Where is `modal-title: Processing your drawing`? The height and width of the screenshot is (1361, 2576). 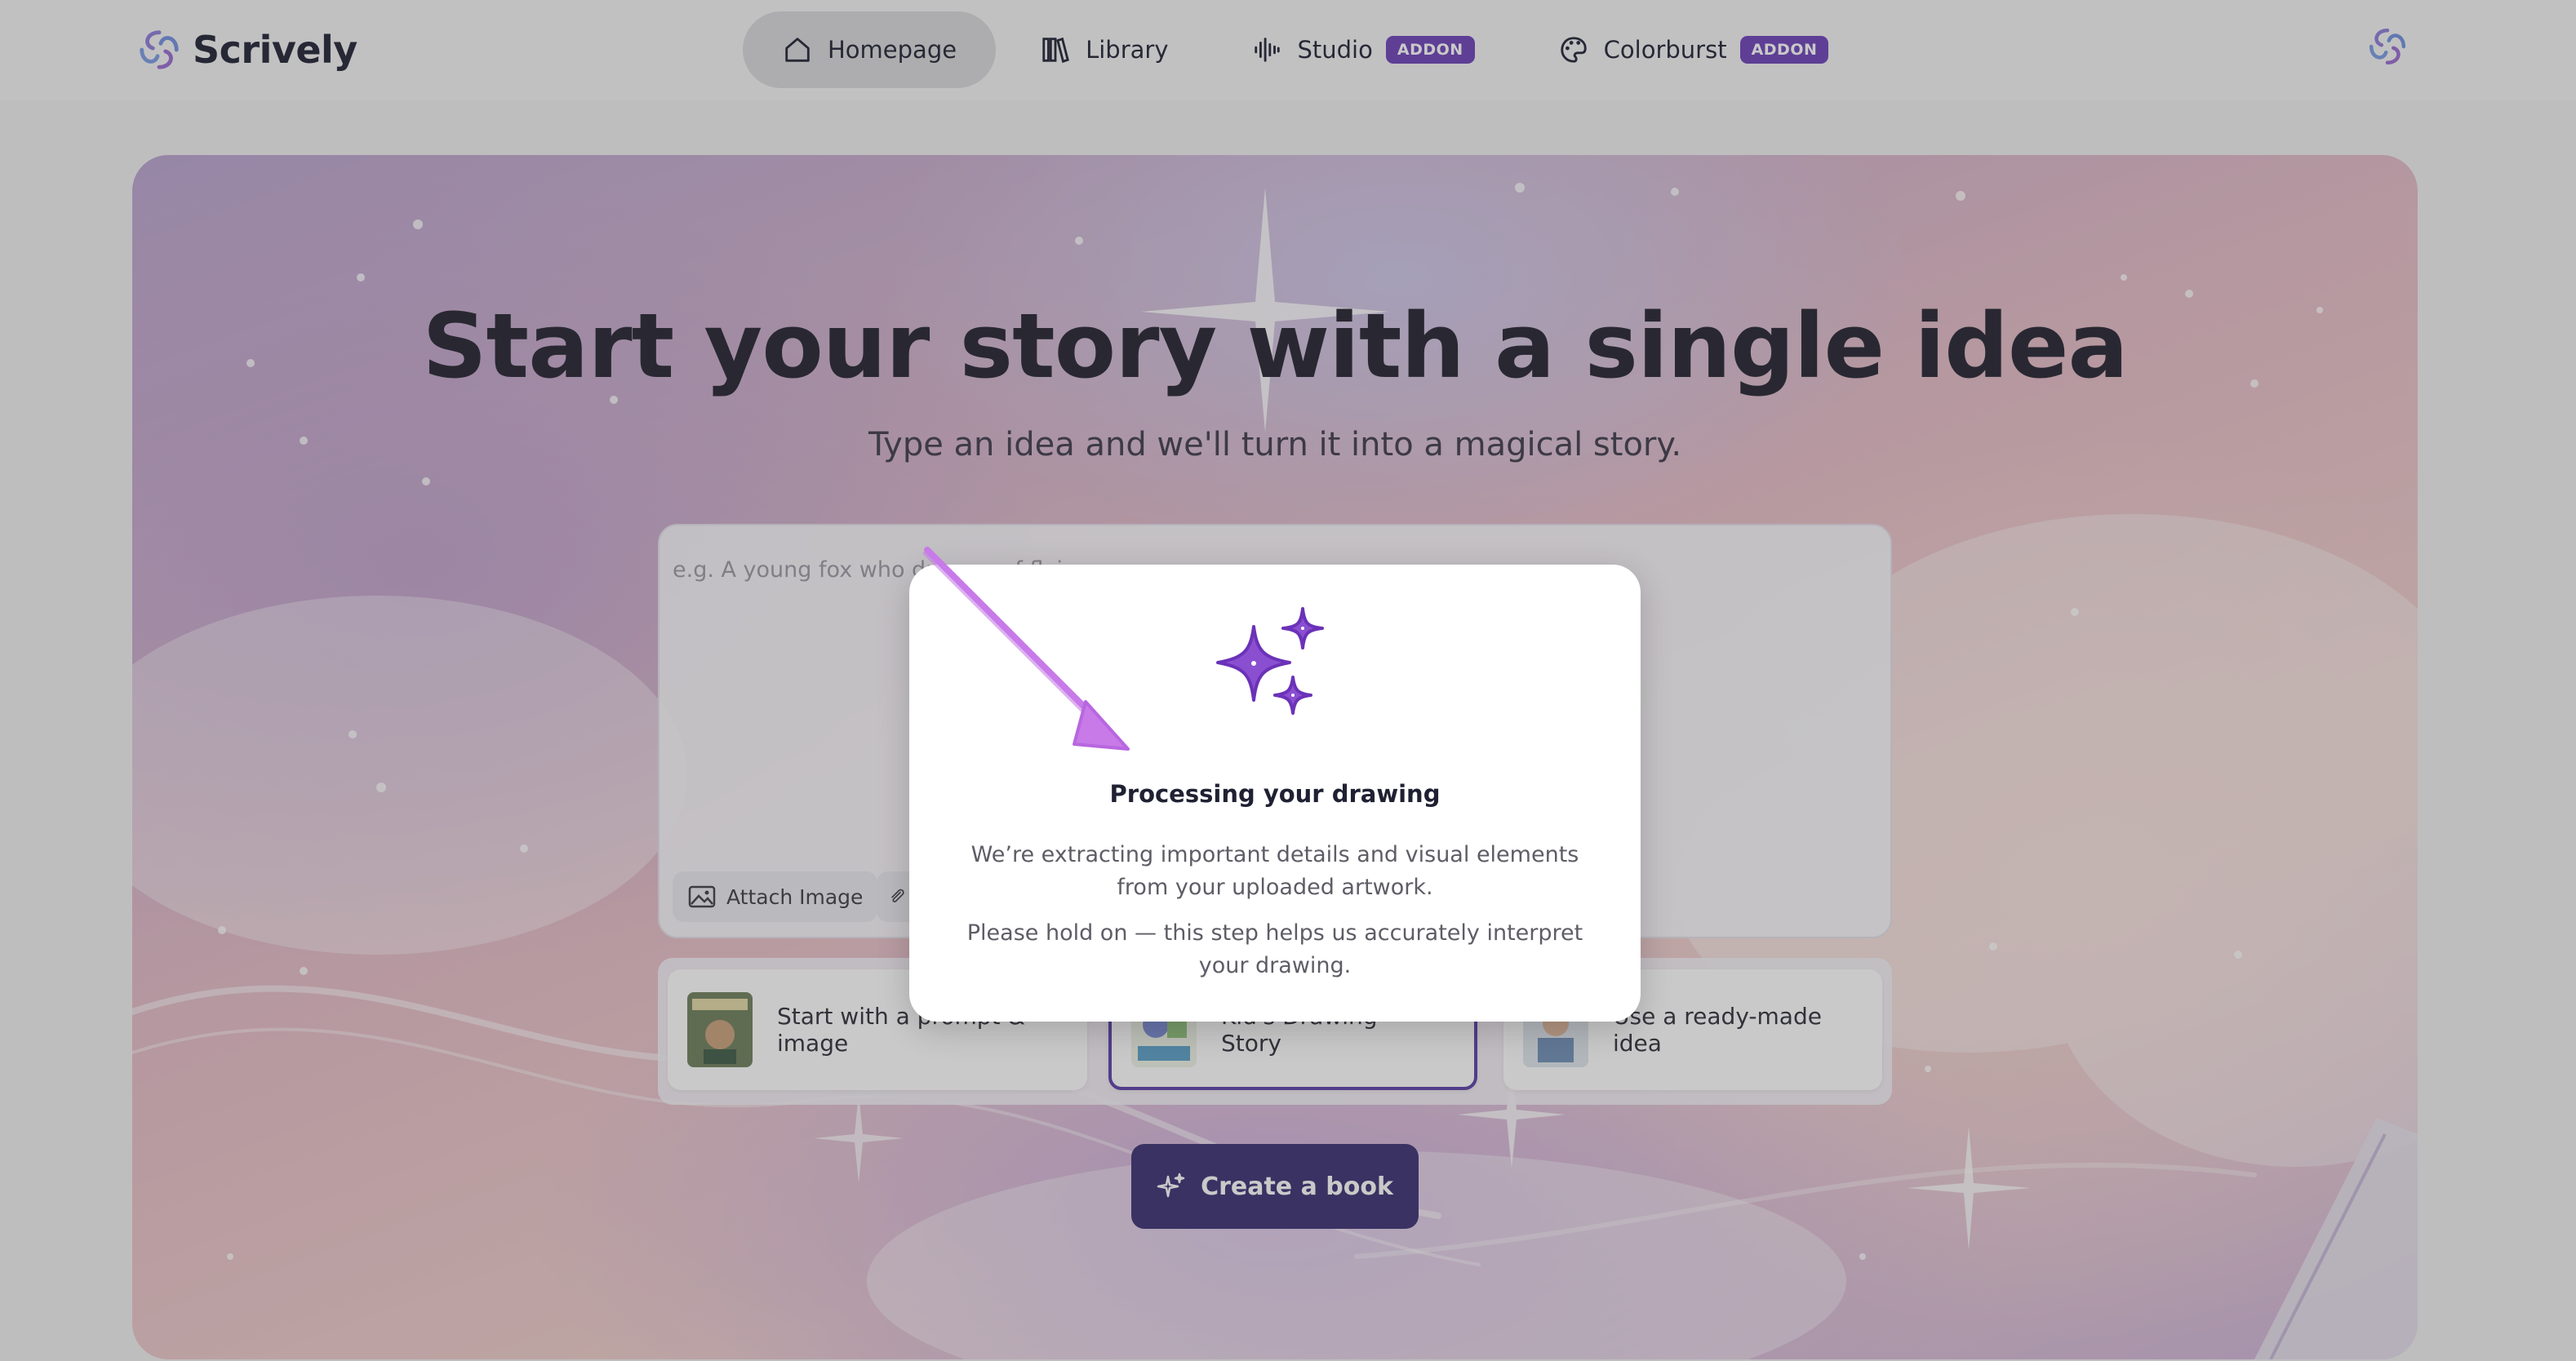
modal-title: Processing your drawing is located at coordinates (1275, 794).